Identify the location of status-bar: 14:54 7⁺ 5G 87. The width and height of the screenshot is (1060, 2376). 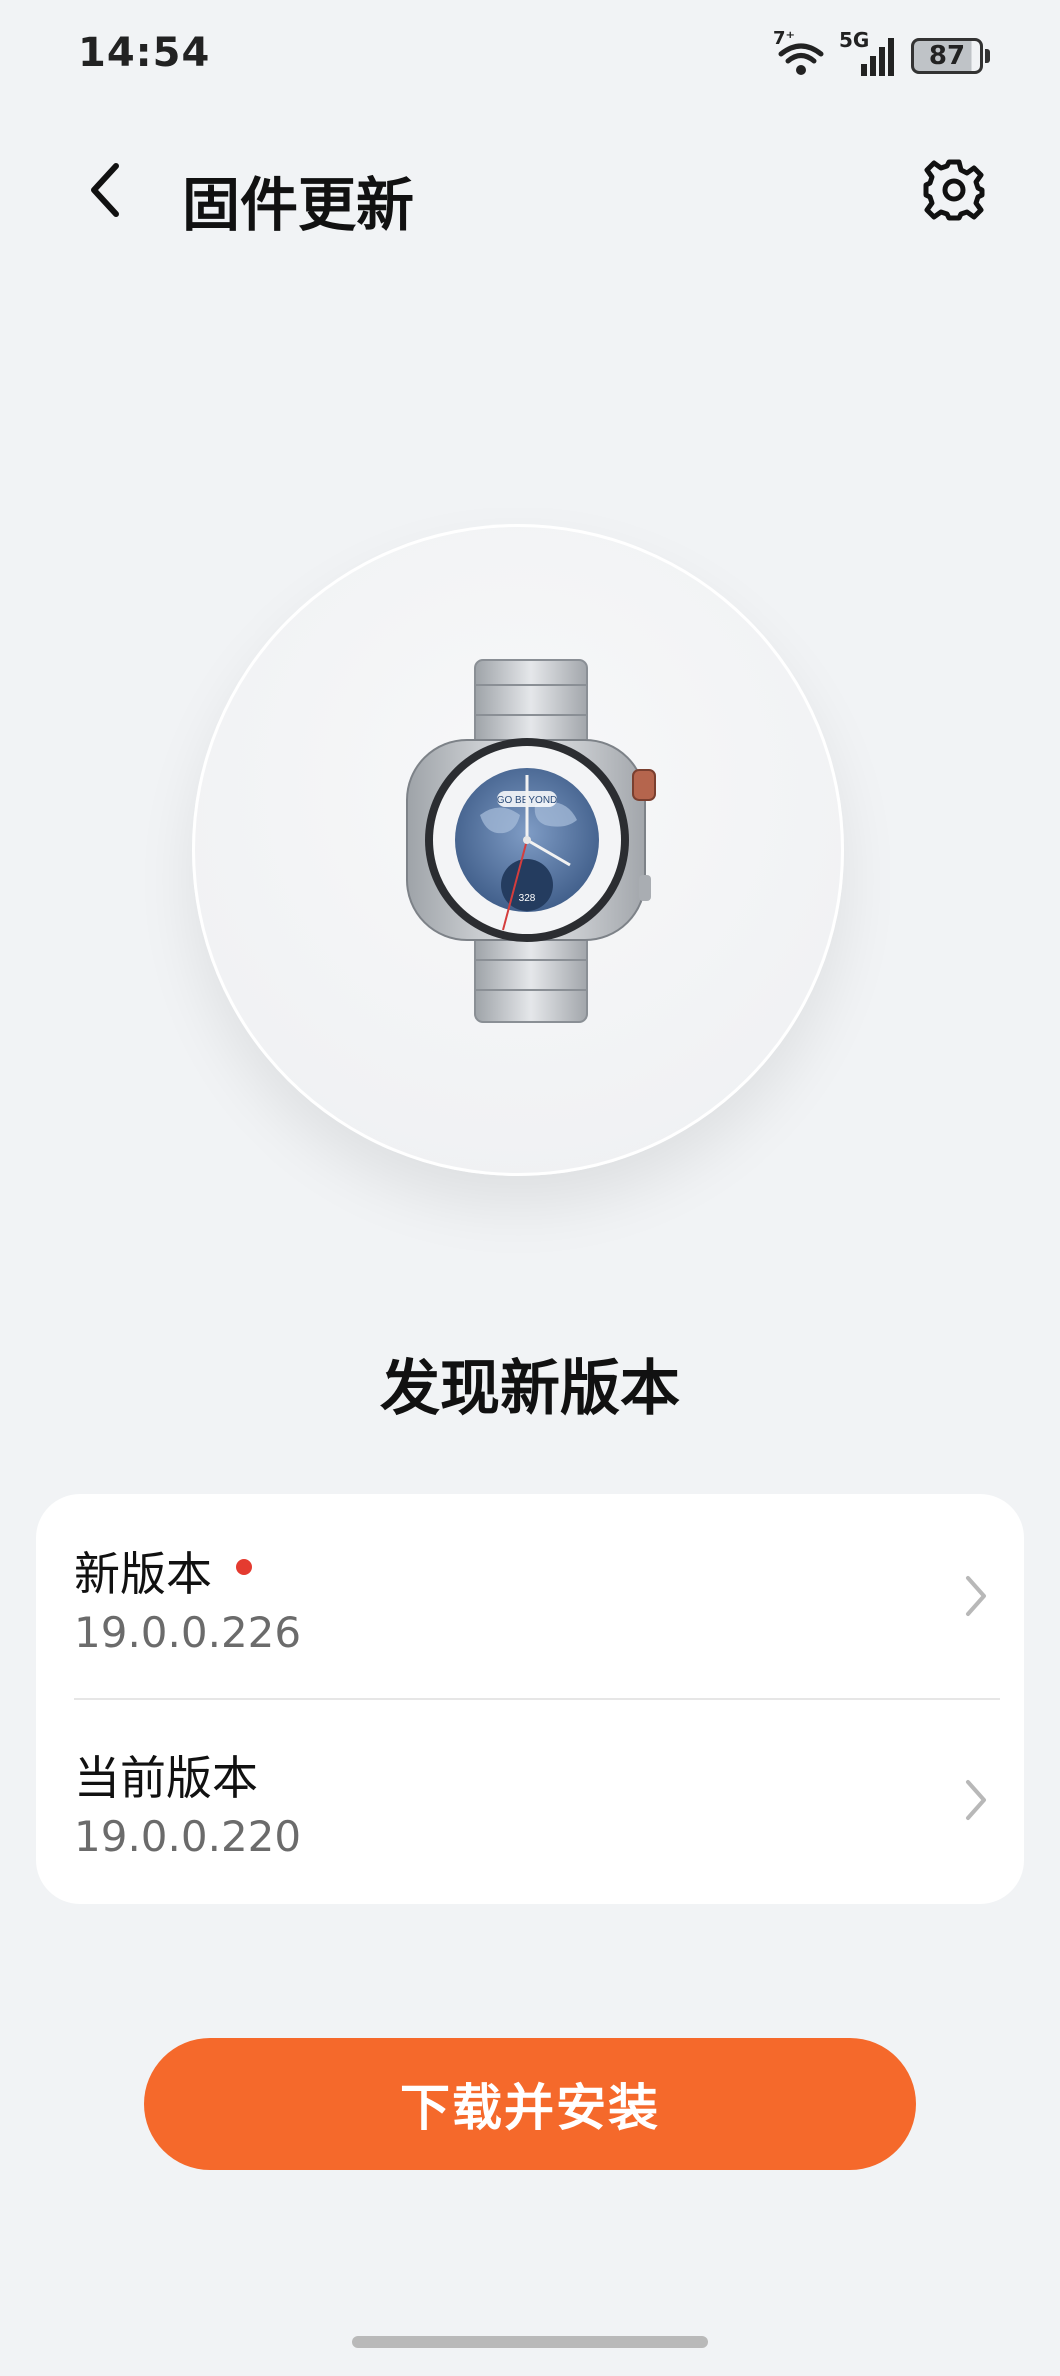
(530, 55).